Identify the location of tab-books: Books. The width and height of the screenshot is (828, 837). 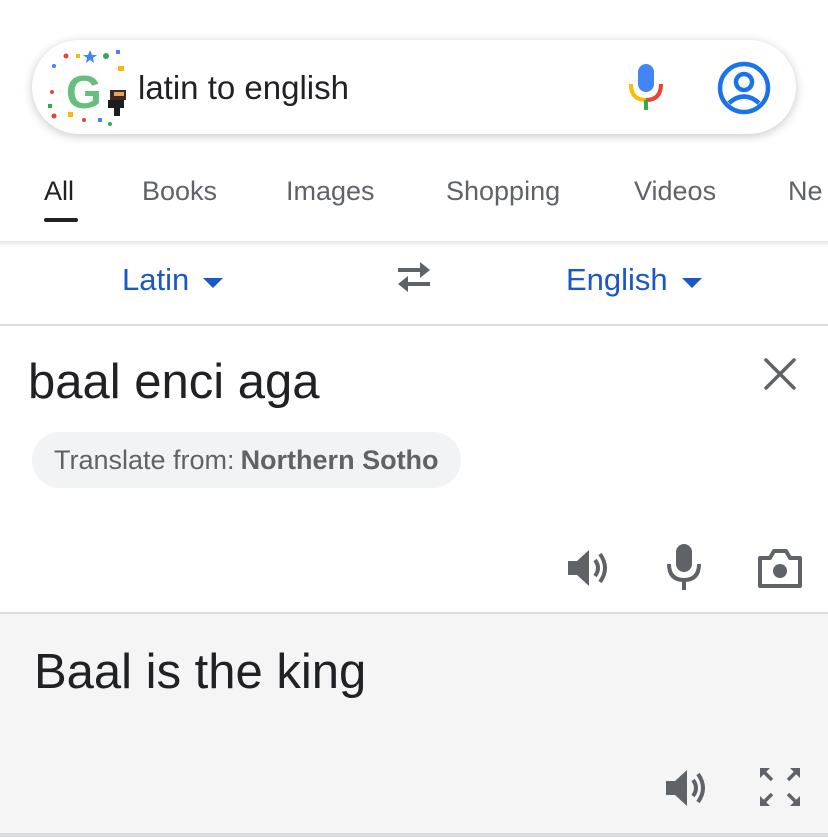
(179, 191).